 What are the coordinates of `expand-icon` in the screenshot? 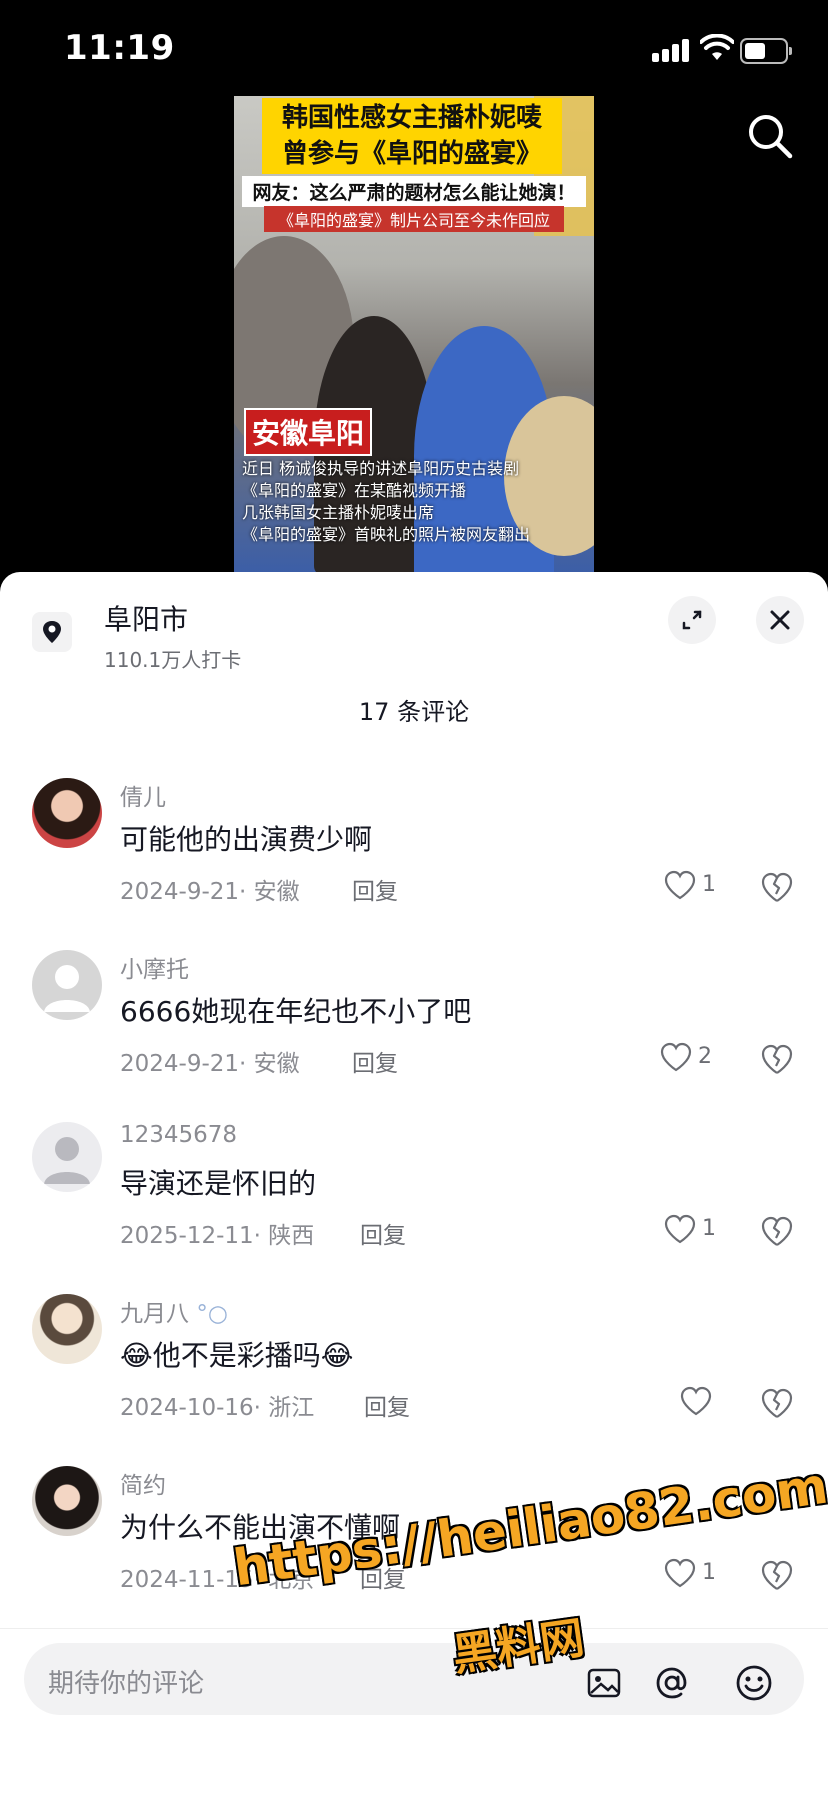 It's located at (692, 620).